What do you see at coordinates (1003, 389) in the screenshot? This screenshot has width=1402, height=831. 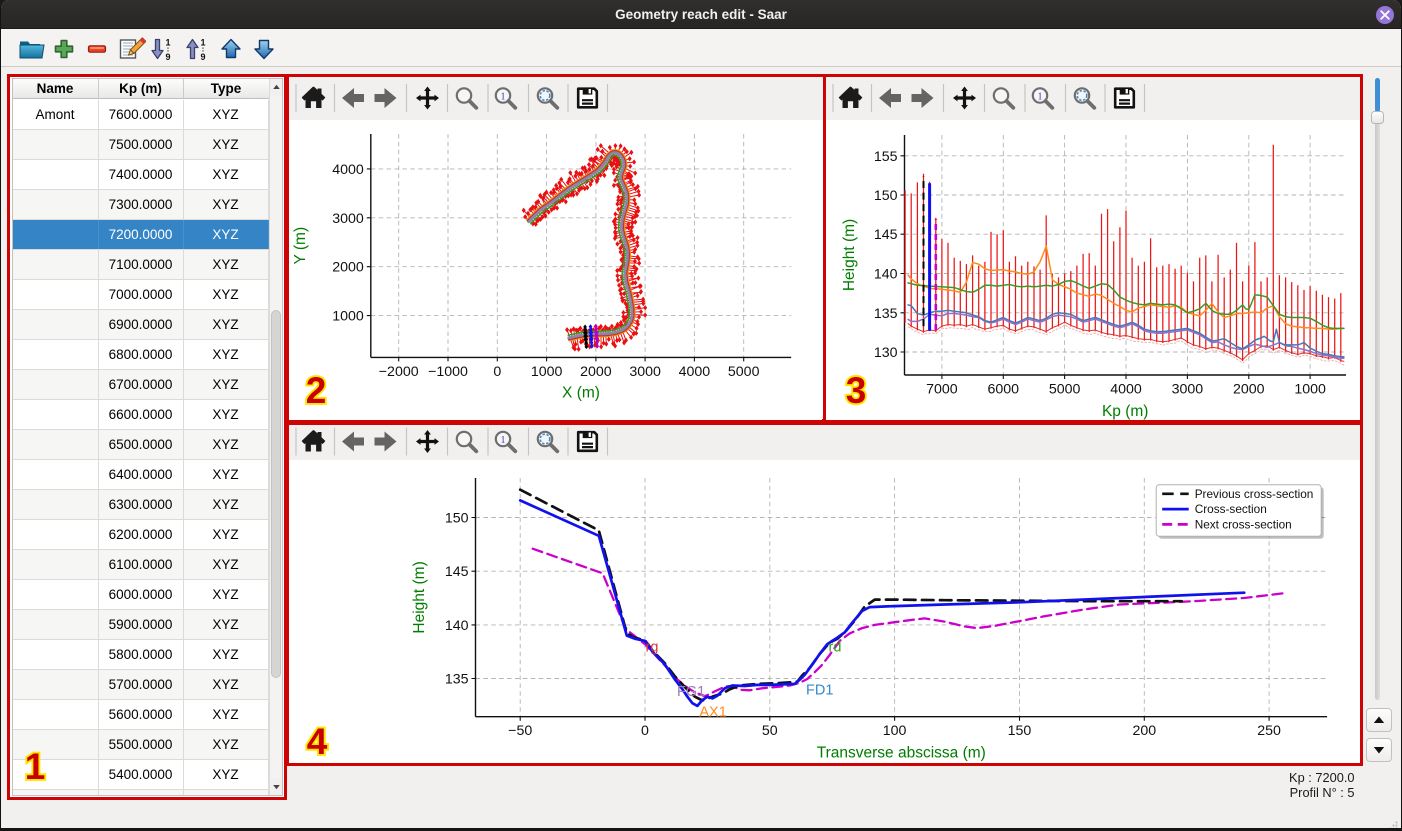 I see `svg-text: 6000` at bounding box center [1003, 389].